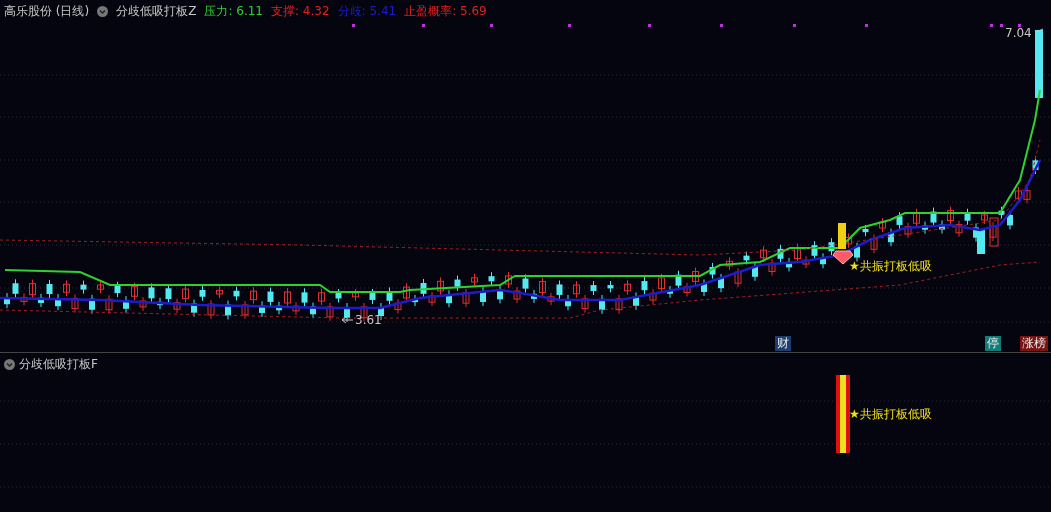  Describe the element at coordinates (783, 343) in the screenshot. I see `event-badge: 财` at that location.